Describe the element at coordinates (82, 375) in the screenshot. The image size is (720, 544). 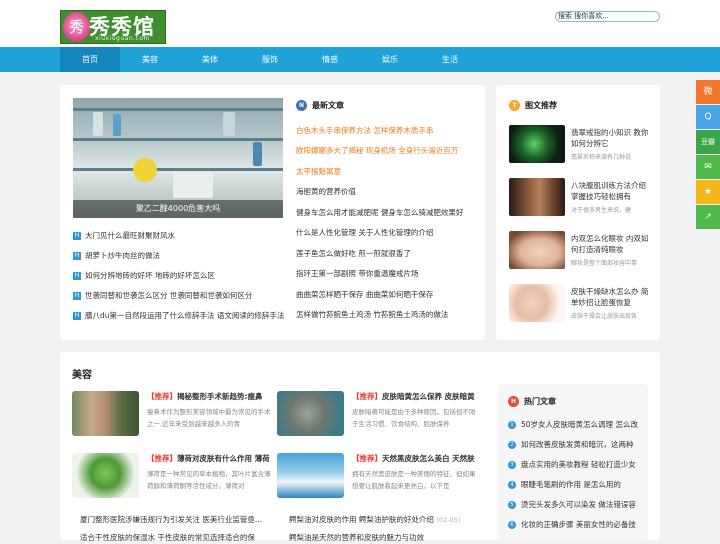
I see `beauty-title: 美容` at that location.